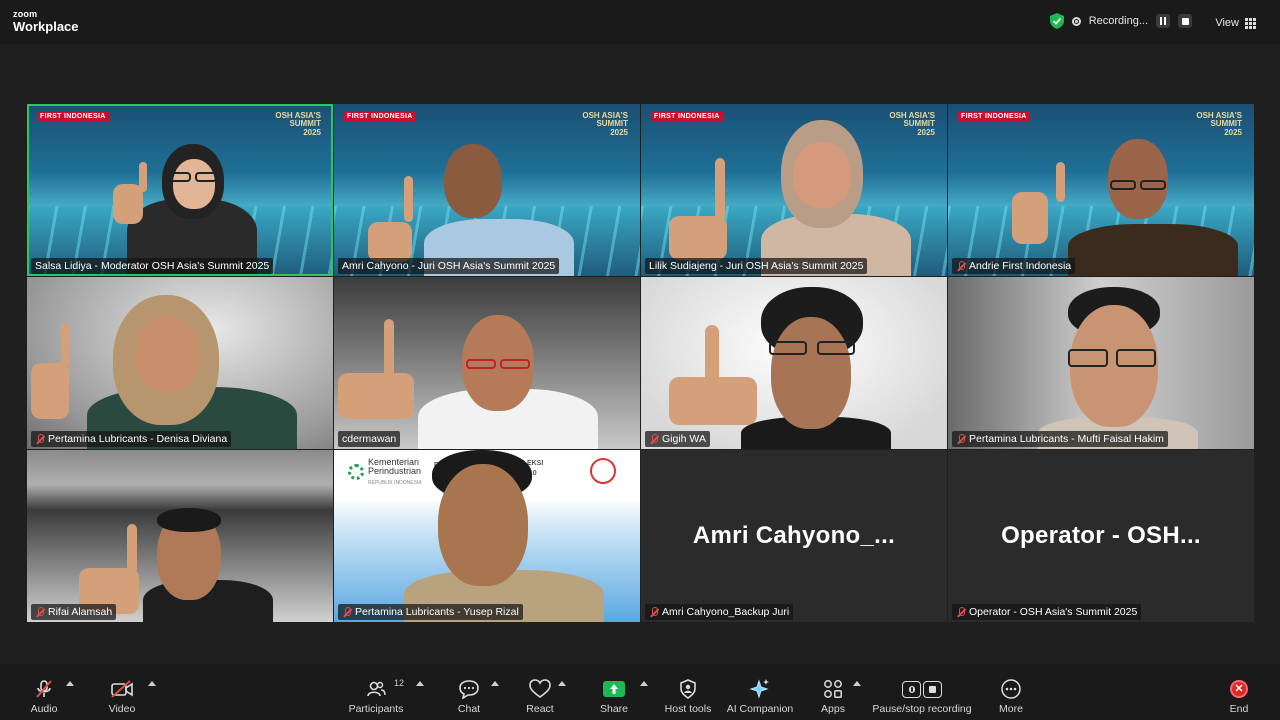 Image resolution: width=1280 pixels, height=720 pixels. I want to click on video-tile: Gigih WA, so click(794, 363).